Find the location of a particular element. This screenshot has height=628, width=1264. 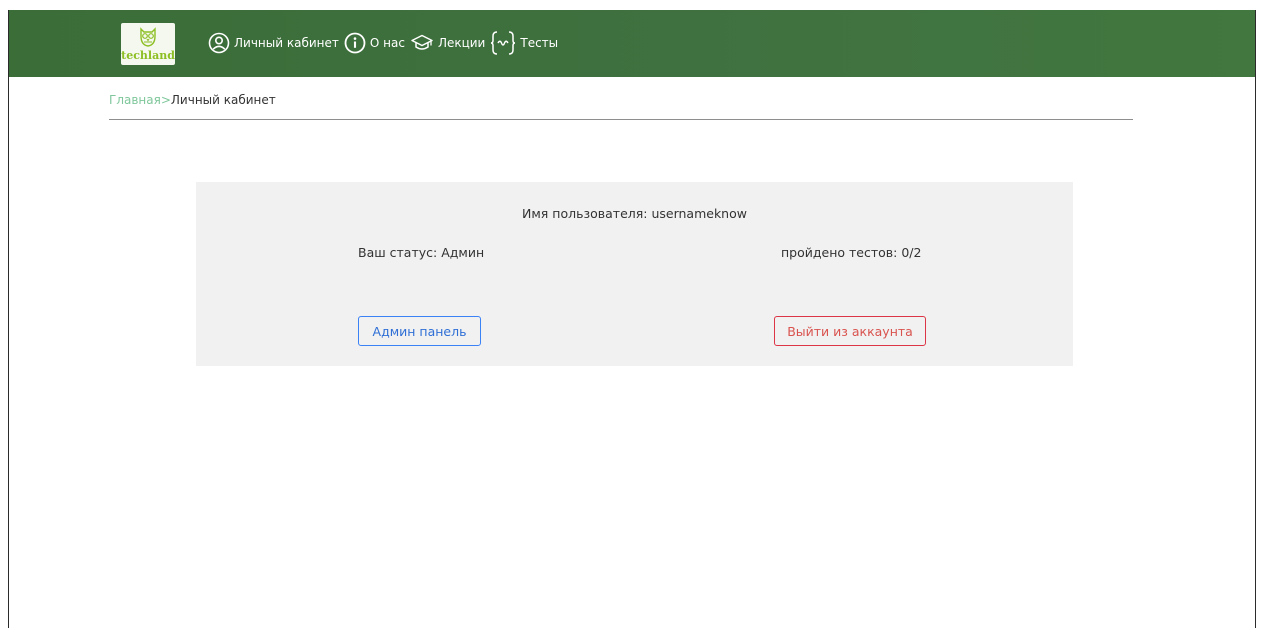

username-text: Имя пользователя: usernameknow is located at coordinates (634, 213).